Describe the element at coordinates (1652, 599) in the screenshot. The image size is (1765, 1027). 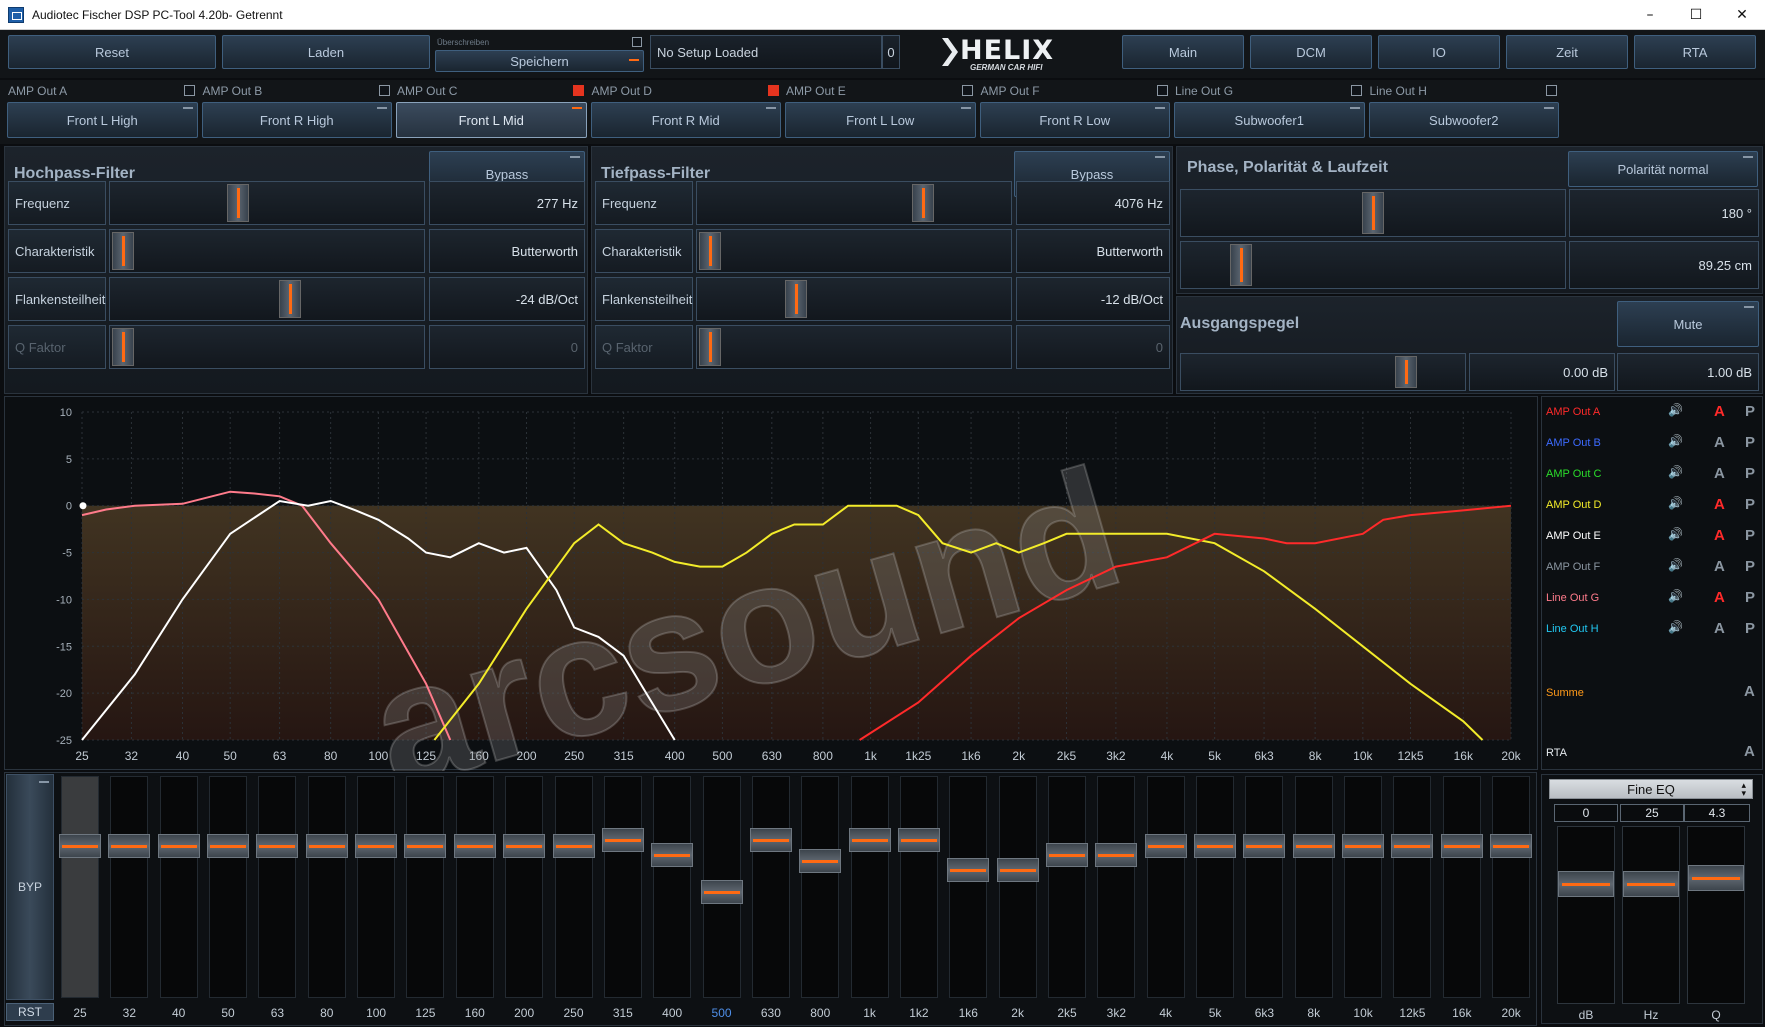
I see `legend-row: Line Out G 🔊 A P` at that location.